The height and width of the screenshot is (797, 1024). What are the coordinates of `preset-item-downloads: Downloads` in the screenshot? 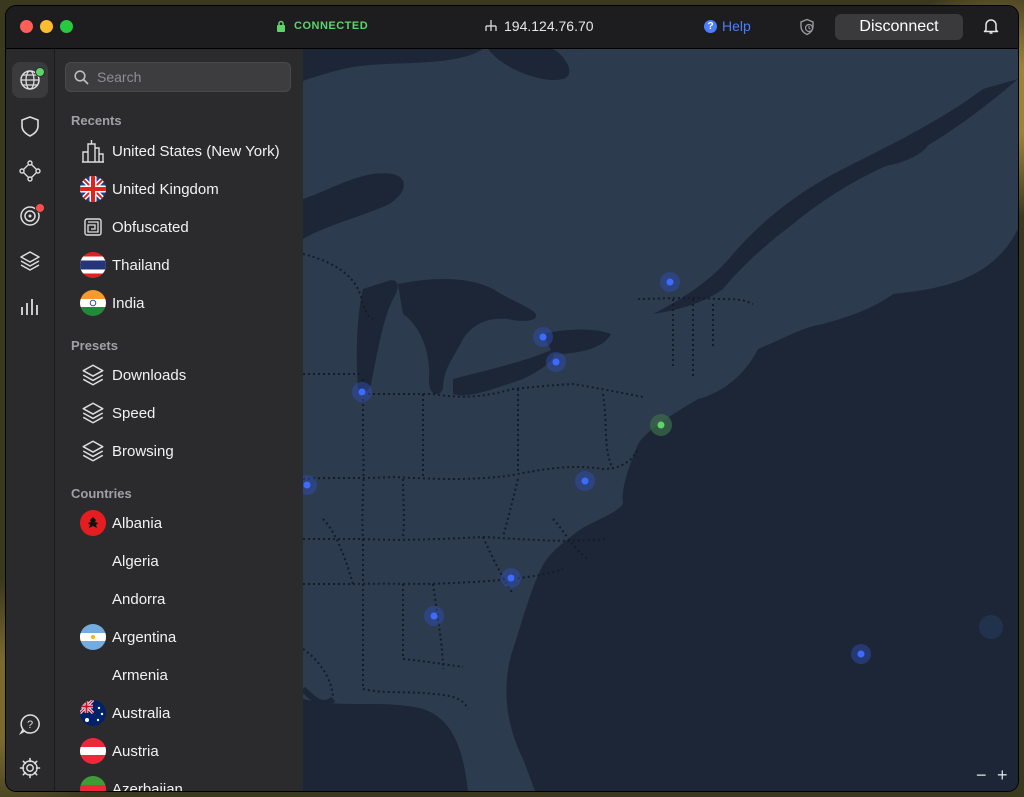 It's located at (187, 375).